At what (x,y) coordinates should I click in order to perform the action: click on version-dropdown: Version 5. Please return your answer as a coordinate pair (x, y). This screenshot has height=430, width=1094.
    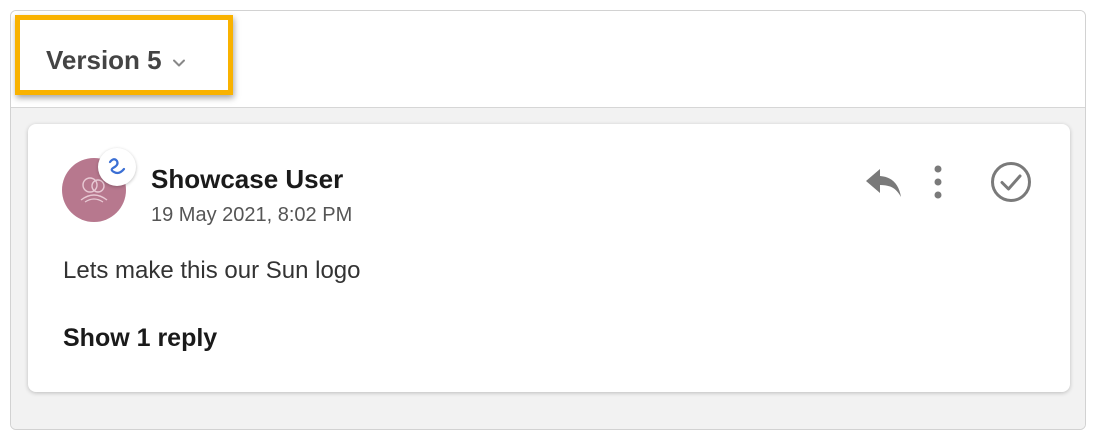
    Looking at the image, I should click on (116, 60).